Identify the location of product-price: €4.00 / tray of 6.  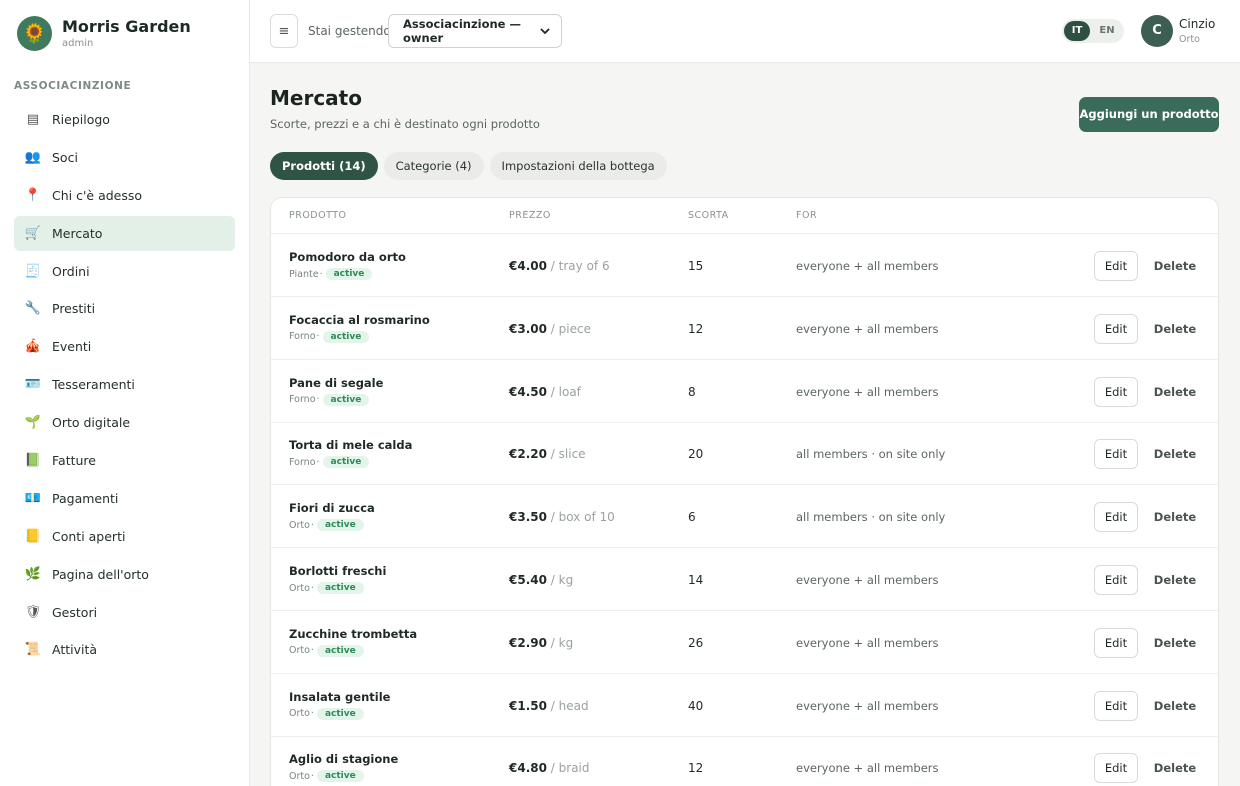
(559, 266).